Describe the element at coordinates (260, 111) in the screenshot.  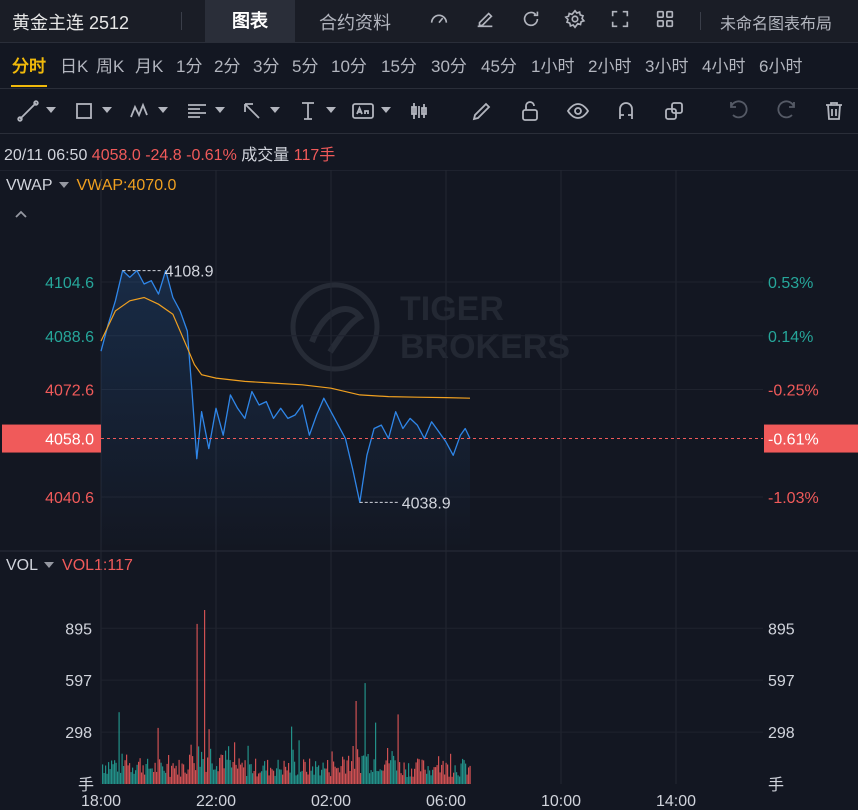
I see `arrow-tool-icon` at that location.